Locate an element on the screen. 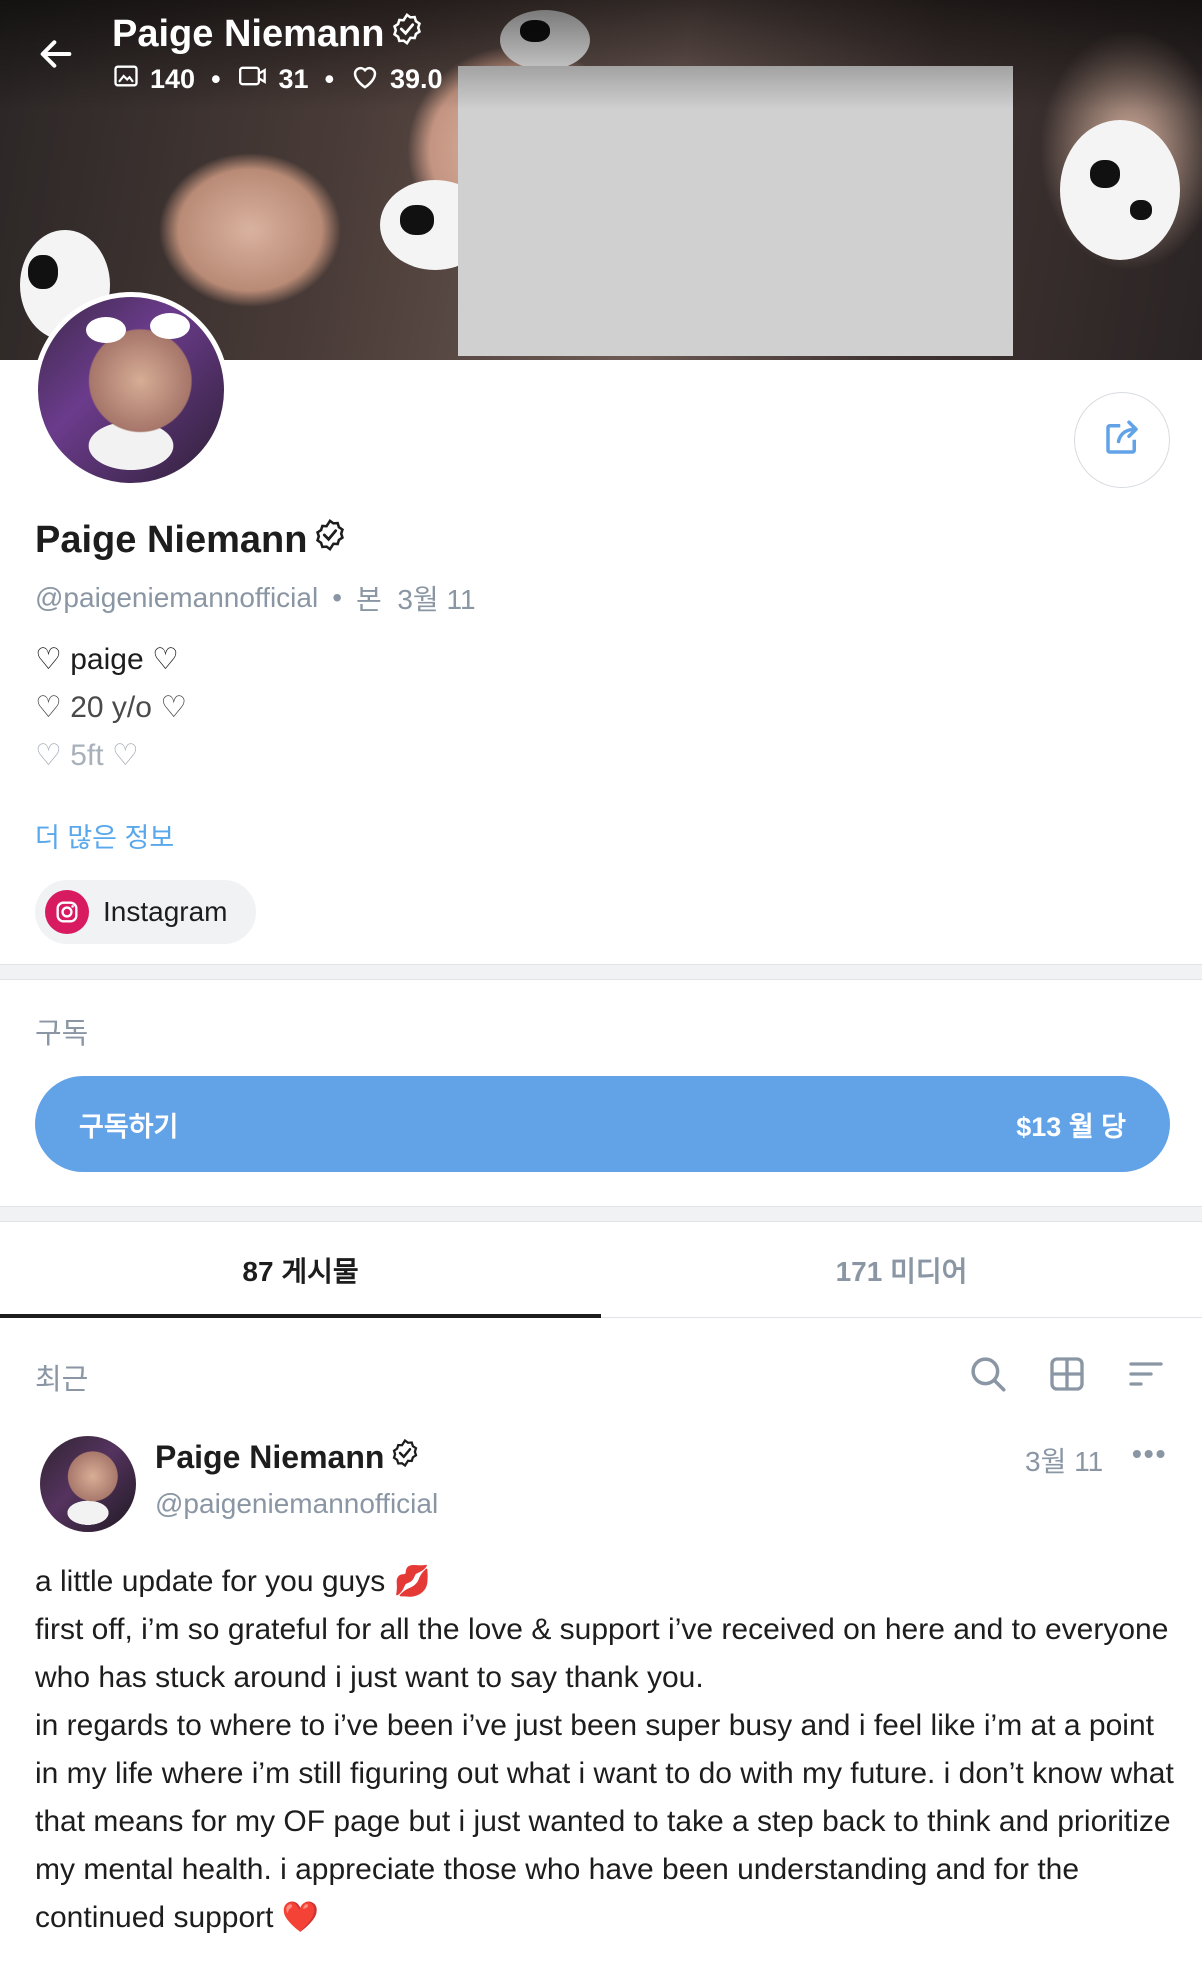 Image resolution: width=1202 pixels, height=1974 pixels. share-icon is located at coordinates (1122, 440).